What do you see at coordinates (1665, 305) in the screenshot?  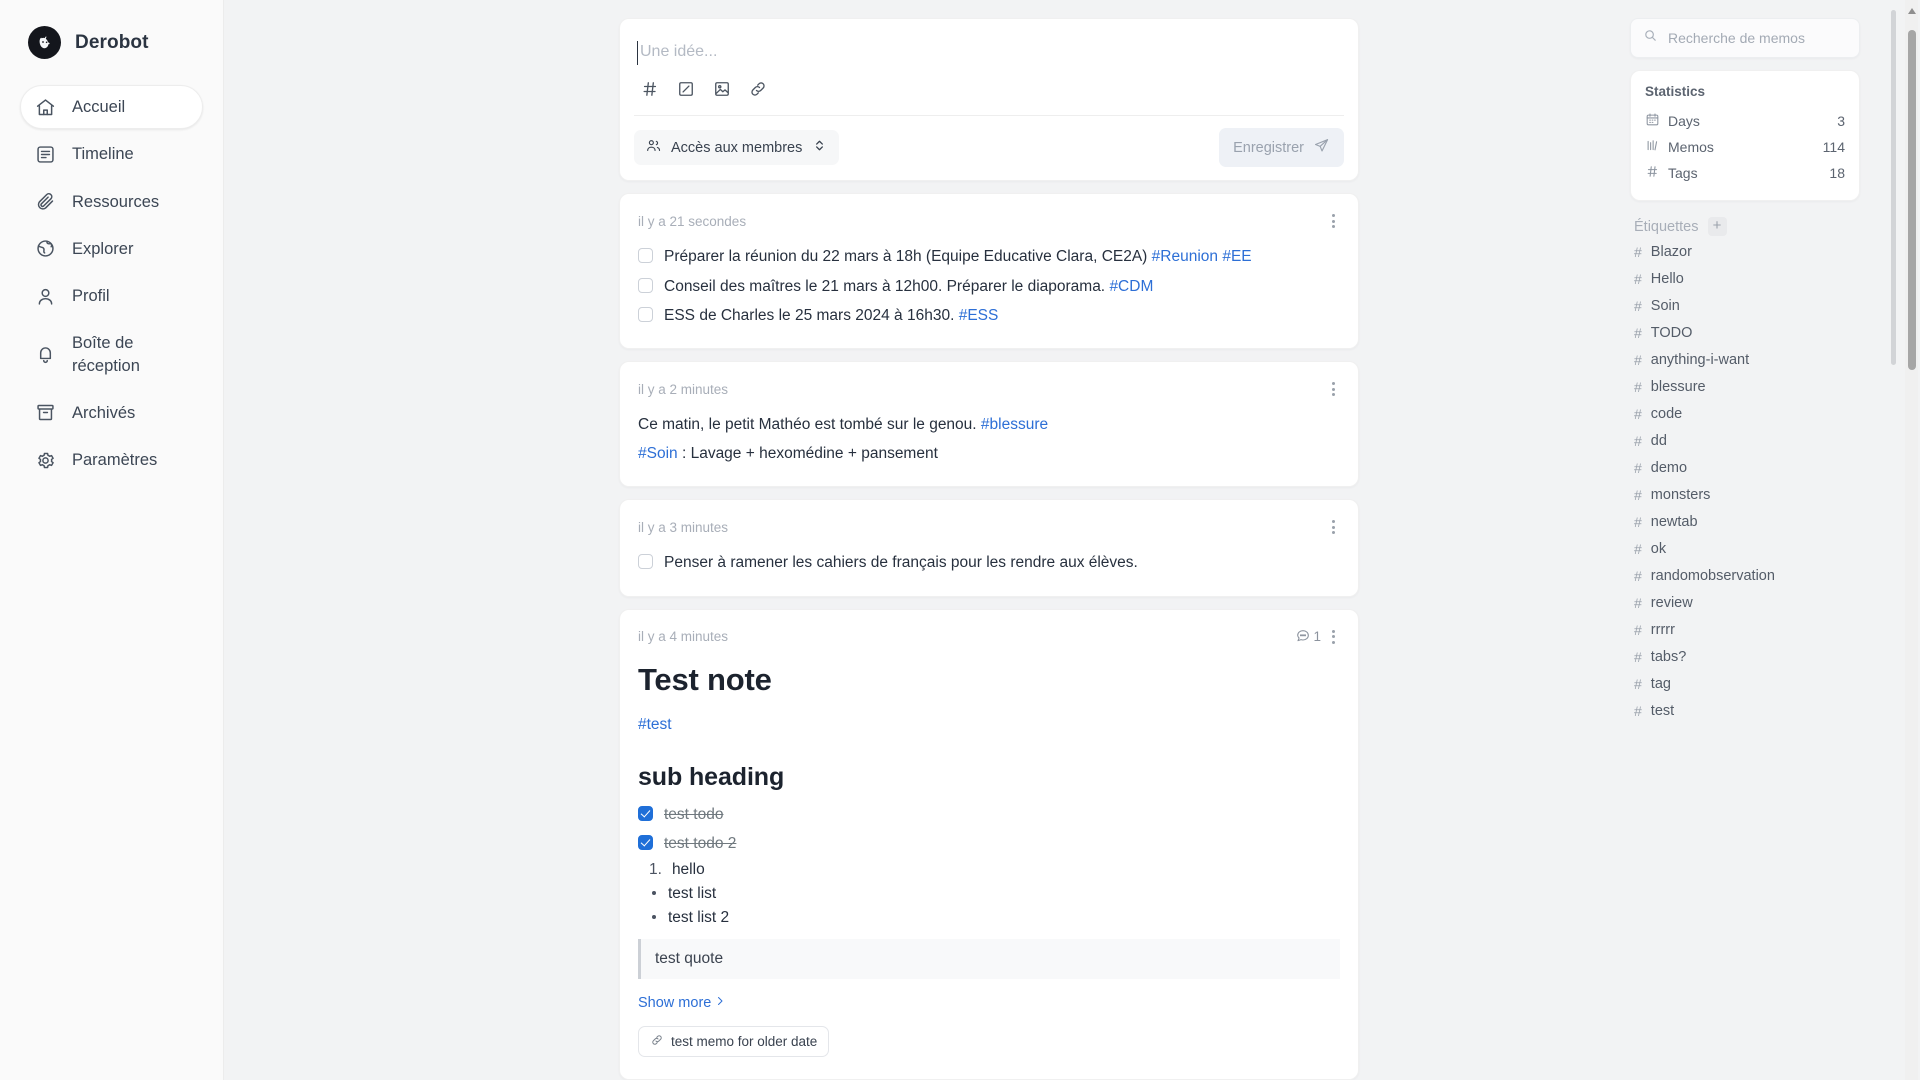 I see `tag-label: Soin` at bounding box center [1665, 305].